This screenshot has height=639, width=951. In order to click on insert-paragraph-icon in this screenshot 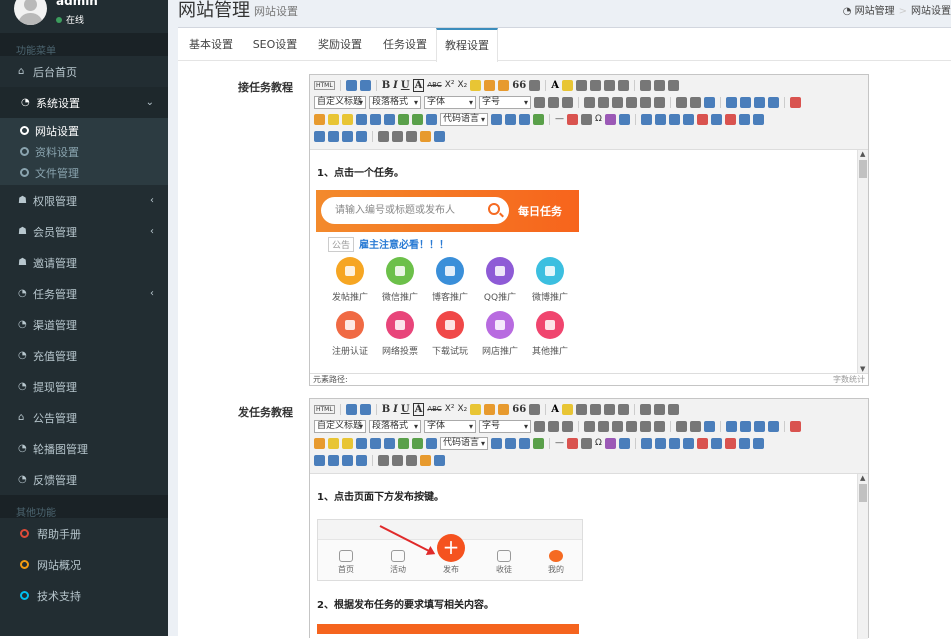, I will do `click(674, 119)`.